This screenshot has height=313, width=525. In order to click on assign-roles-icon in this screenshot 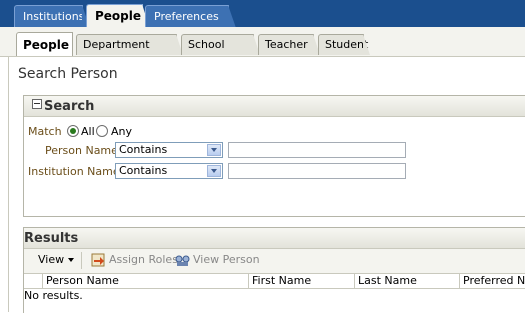, I will do `click(98, 260)`.